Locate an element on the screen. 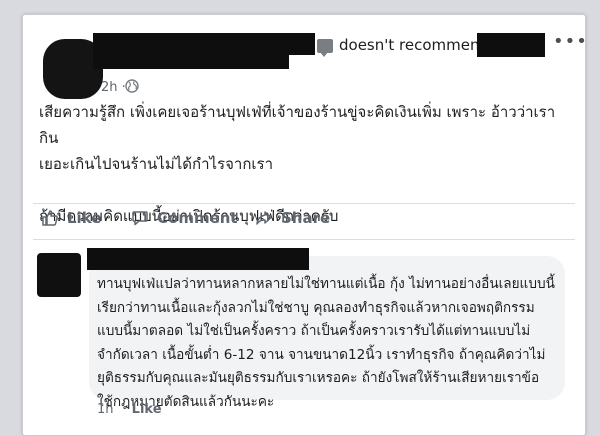 The width and height of the screenshot is (600, 436). commenter-avatar-redacted is located at coordinates (59, 275).